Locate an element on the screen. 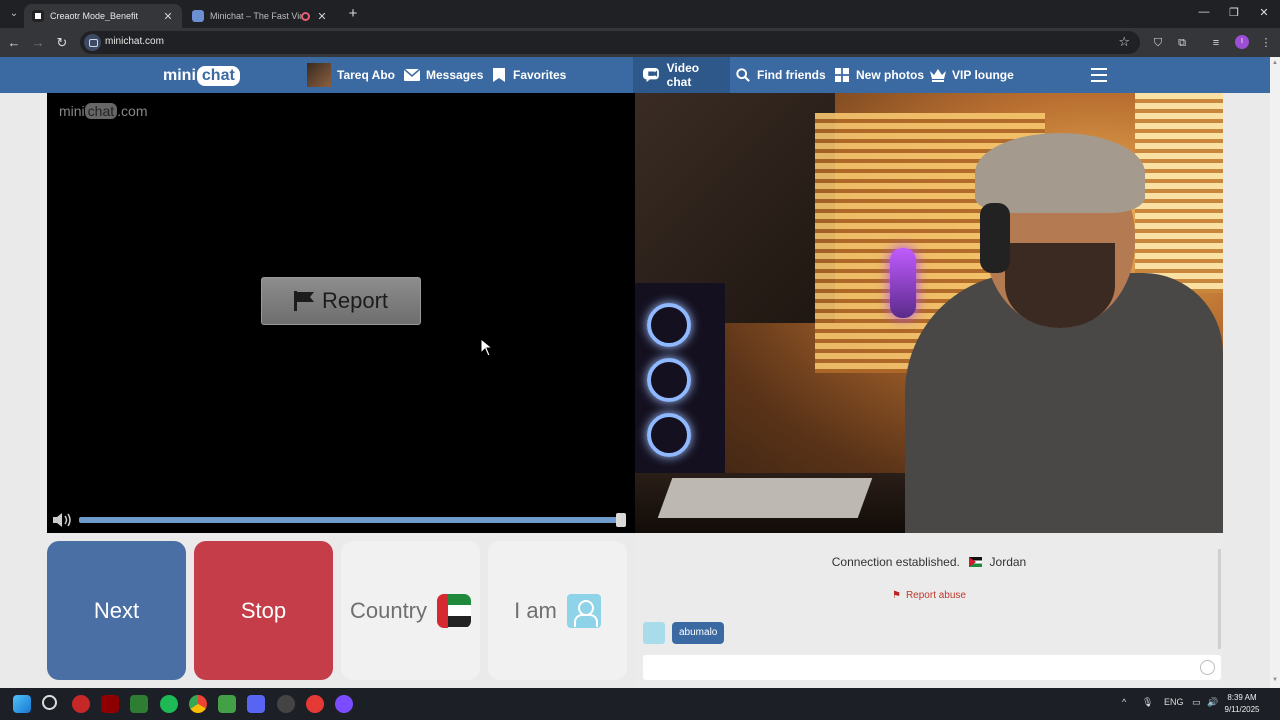  next-label: Next is located at coordinates (116, 610).